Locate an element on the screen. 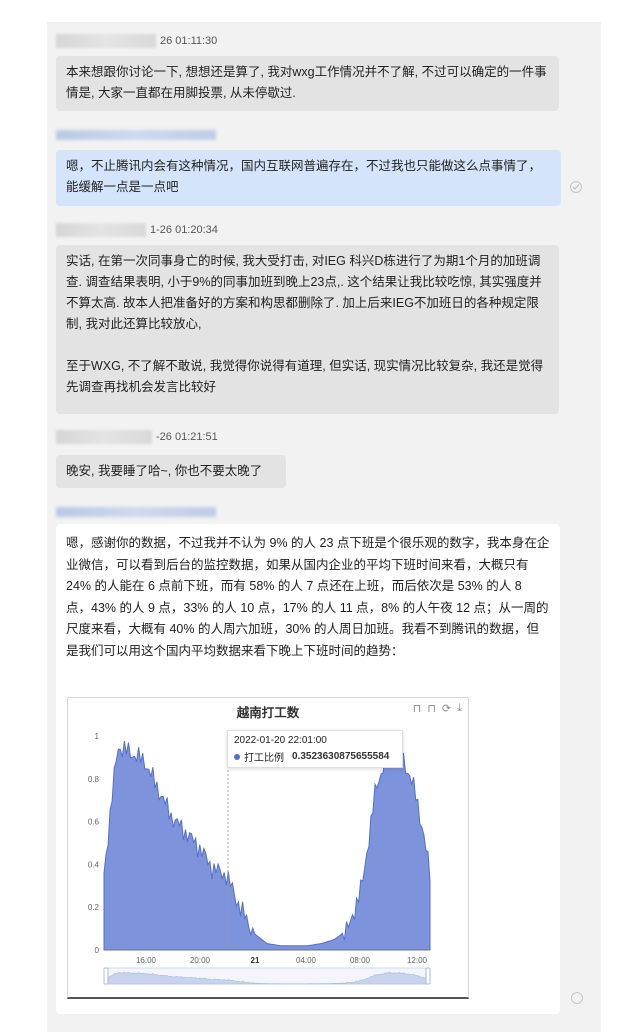 The width and height of the screenshot is (630, 1032). x-tick-label: 20:00 is located at coordinates (200, 960).